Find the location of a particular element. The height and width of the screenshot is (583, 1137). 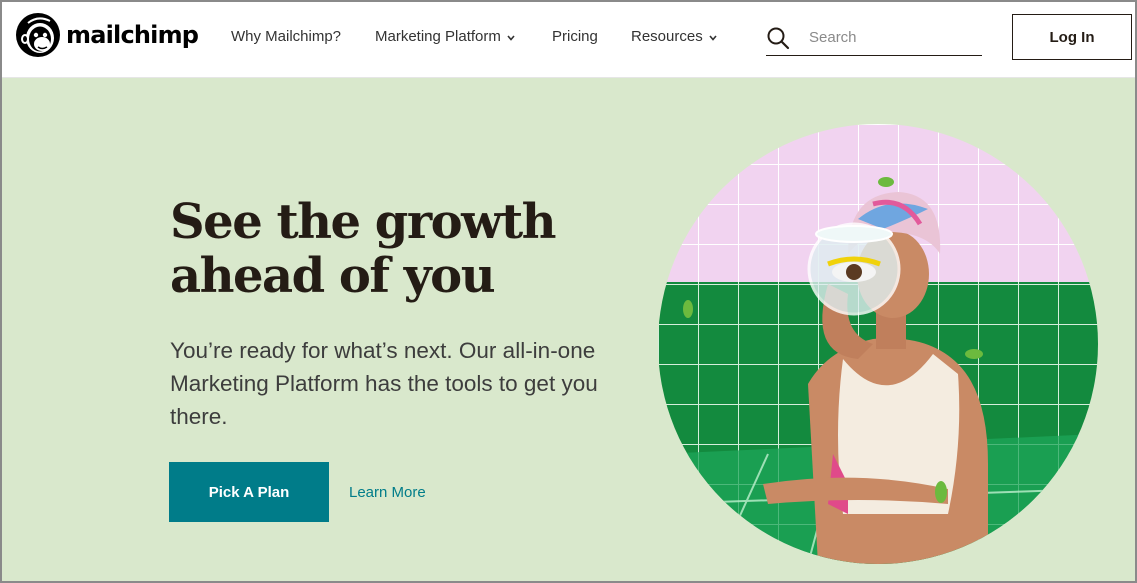

learn-more-link: Learn More is located at coordinates (387, 492).